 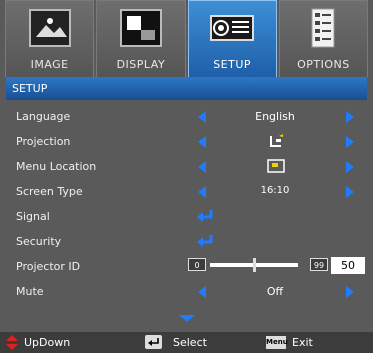 What do you see at coordinates (12, 342) in the screenshot?
I see `updown-icon` at bounding box center [12, 342].